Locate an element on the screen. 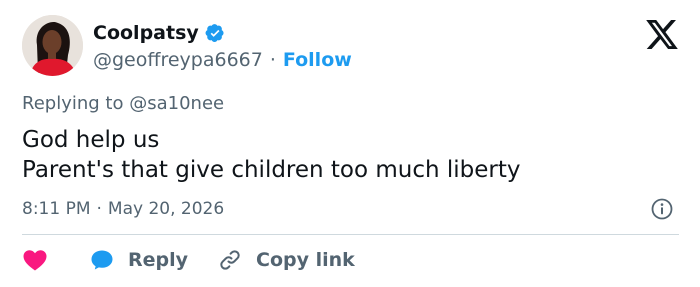  follow-button: Follow is located at coordinates (317, 60).